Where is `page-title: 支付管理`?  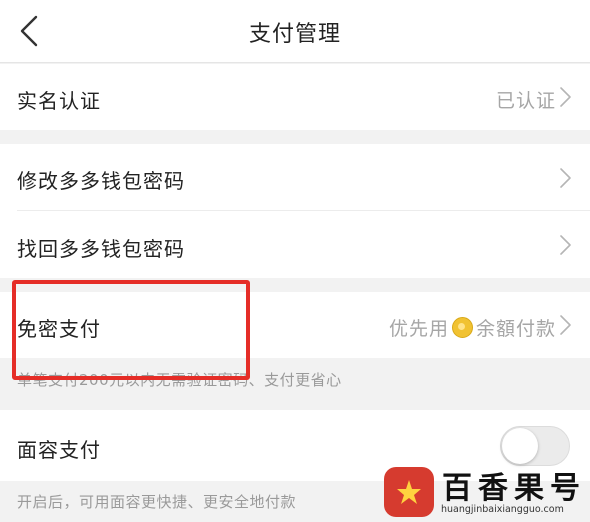 page-title: 支付管理 is located at coordinates (294, 34).